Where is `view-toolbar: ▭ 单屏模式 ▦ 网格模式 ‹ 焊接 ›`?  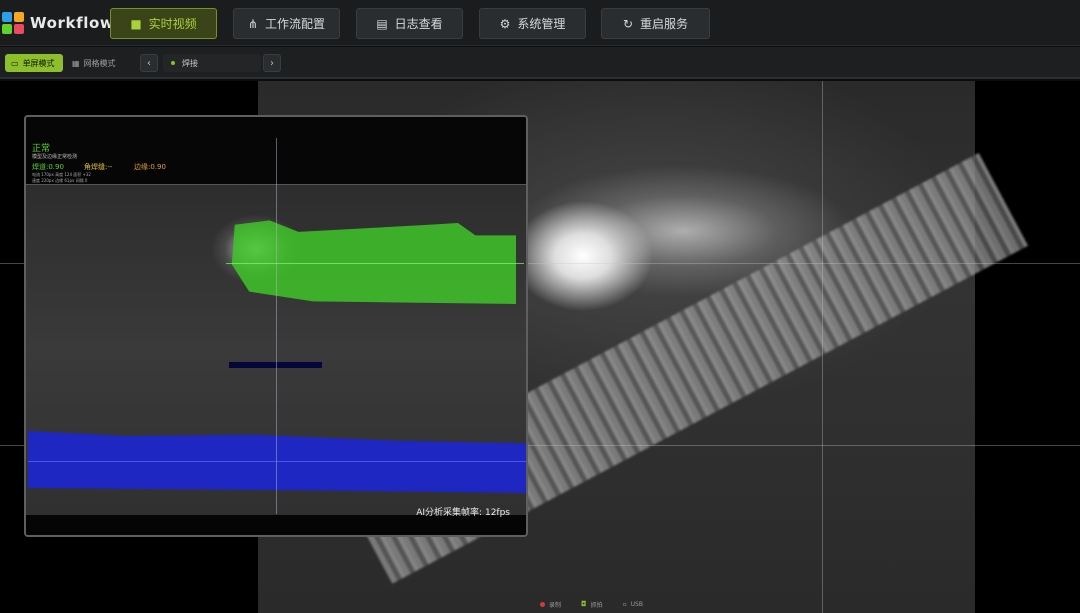 view-toolbar: ▭ 单屏模式 ▦ 网格模式 ‹ 焊接 › is located at coordinates (540, 63).